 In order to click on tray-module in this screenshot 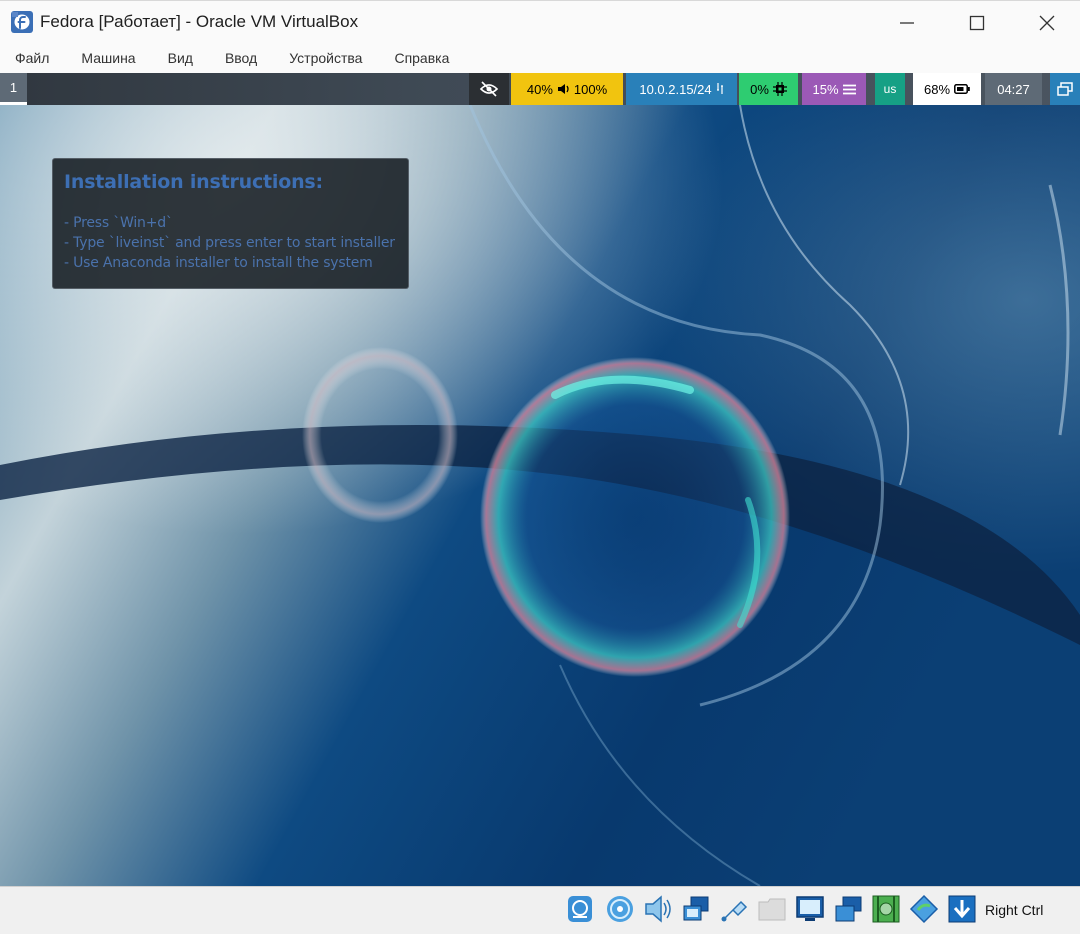, I will do `click(1065, 89)`.